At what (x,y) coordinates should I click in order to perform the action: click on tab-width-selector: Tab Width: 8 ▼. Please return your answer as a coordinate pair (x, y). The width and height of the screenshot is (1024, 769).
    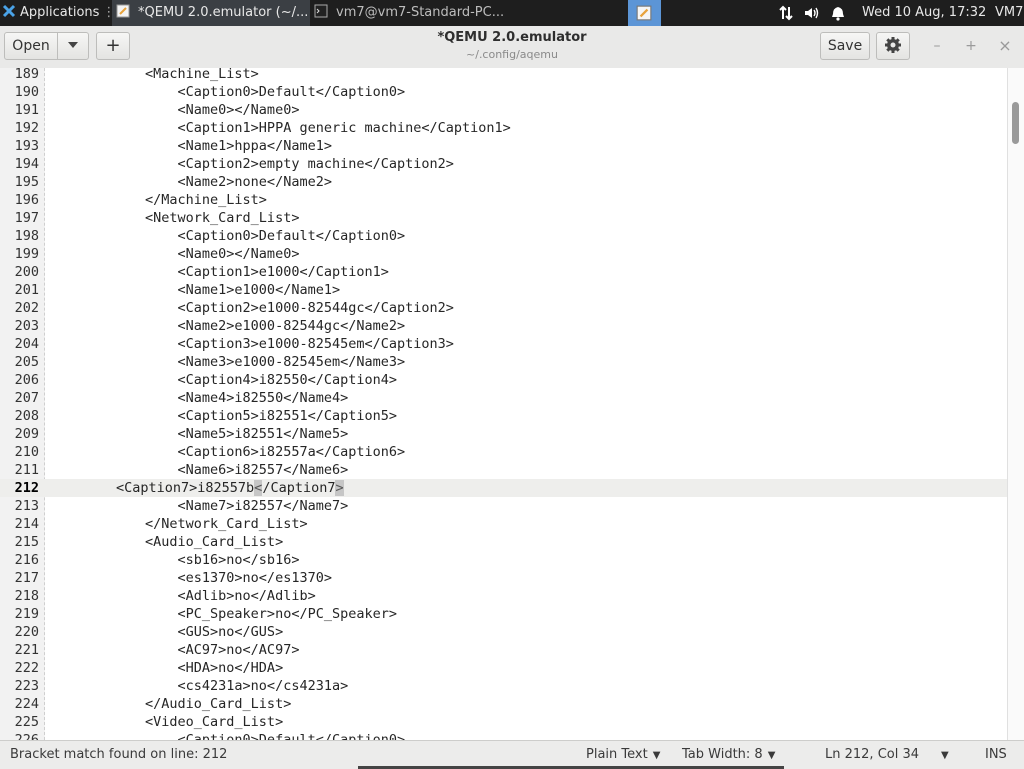
    Looking at the image, I should click on (728, 755).